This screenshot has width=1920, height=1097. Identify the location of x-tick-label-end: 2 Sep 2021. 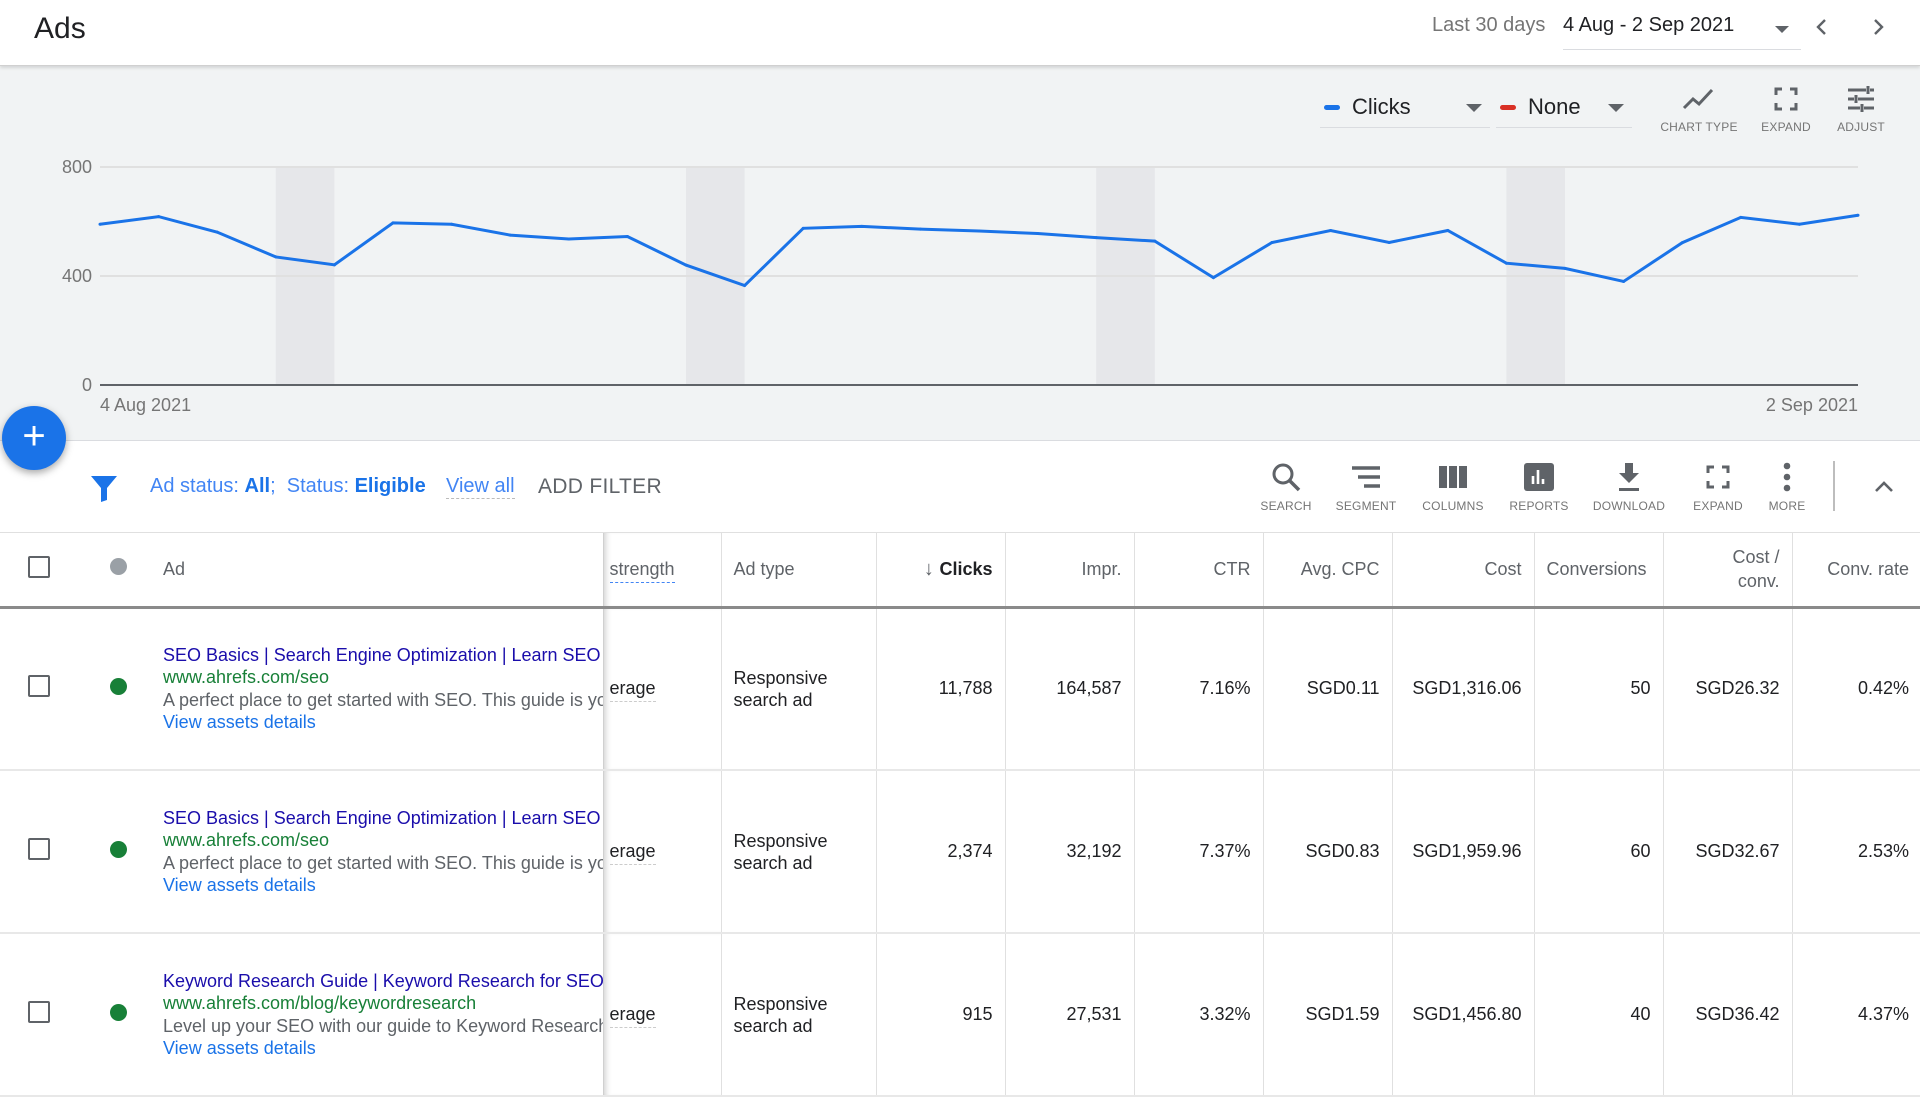
(1812, 405).